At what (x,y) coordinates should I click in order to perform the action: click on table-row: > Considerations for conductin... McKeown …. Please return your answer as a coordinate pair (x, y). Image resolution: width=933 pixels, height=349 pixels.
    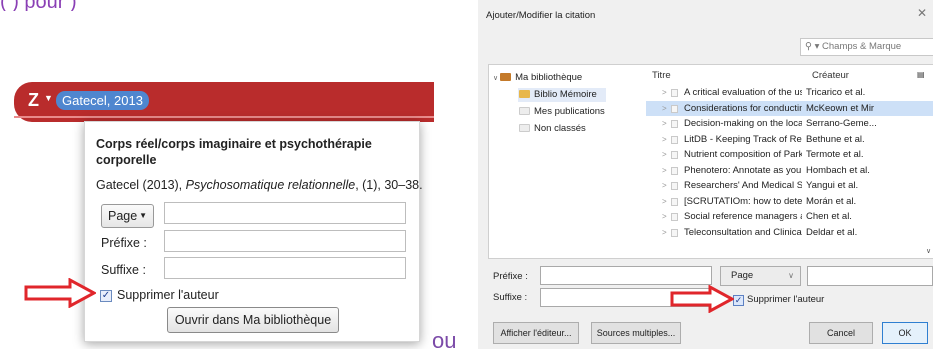
    Looking at the image, I should click on (789, 108).